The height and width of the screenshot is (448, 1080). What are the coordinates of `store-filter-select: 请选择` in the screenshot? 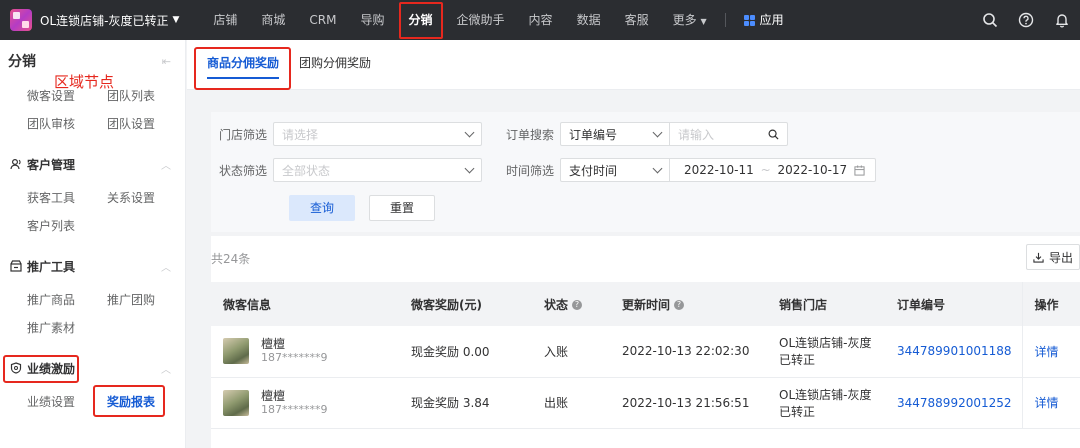 It's located at (377, 134).